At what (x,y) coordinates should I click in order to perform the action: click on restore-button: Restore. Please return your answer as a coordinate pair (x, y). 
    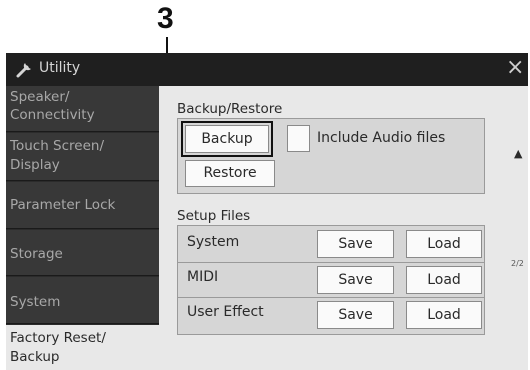
    Looking at the image, I should click on (230, 173).